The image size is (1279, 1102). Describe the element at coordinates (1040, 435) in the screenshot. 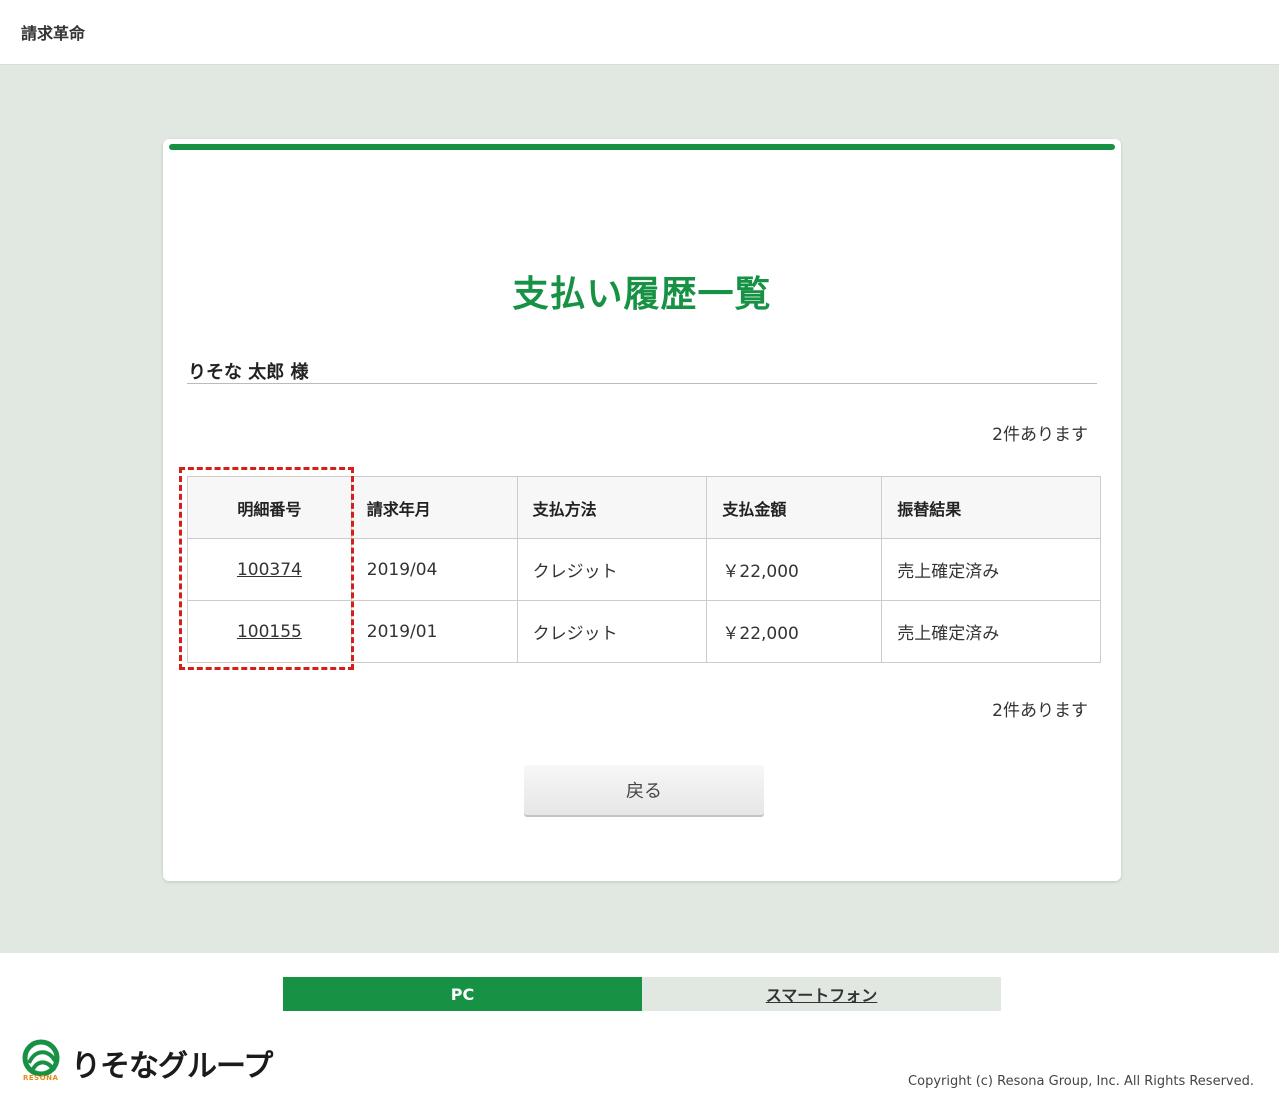

I see `result-count-top: 2件あります` at that location.